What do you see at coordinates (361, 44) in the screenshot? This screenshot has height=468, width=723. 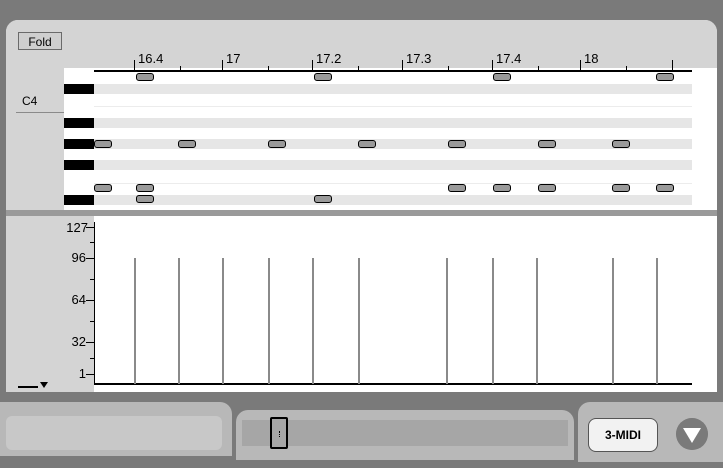 I see `editor-header` at bounding box center [361, 44].